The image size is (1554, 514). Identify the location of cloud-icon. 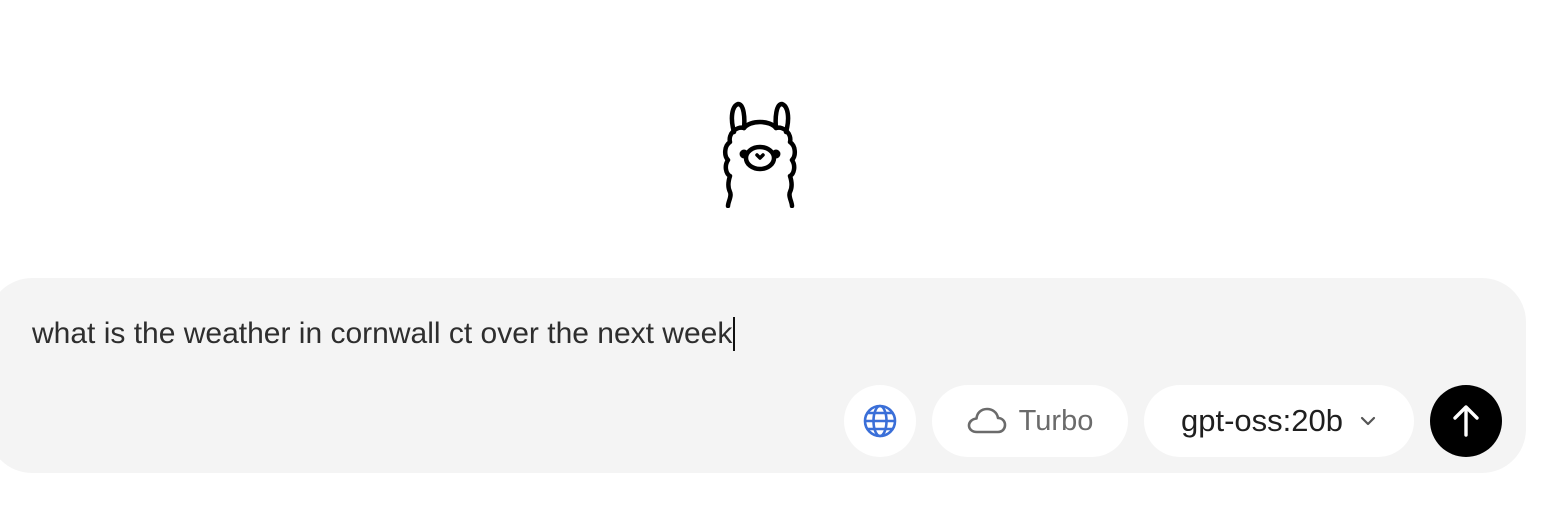
(987, 421).